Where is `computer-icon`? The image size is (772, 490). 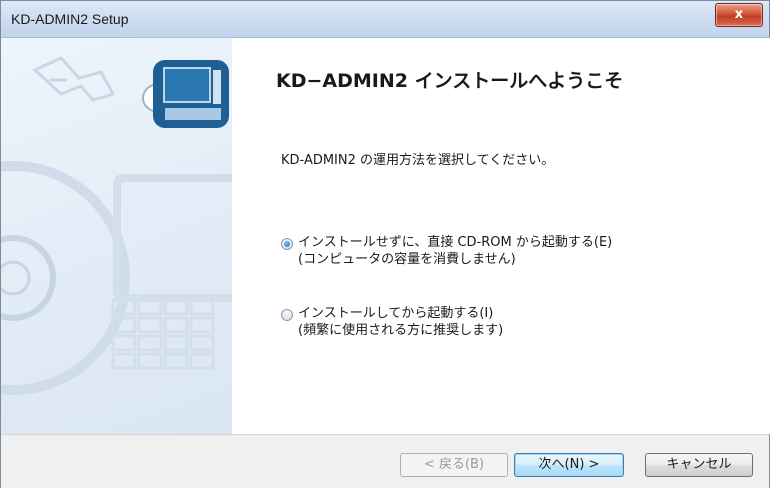 computer-icon is located at coordinates (185, 94).